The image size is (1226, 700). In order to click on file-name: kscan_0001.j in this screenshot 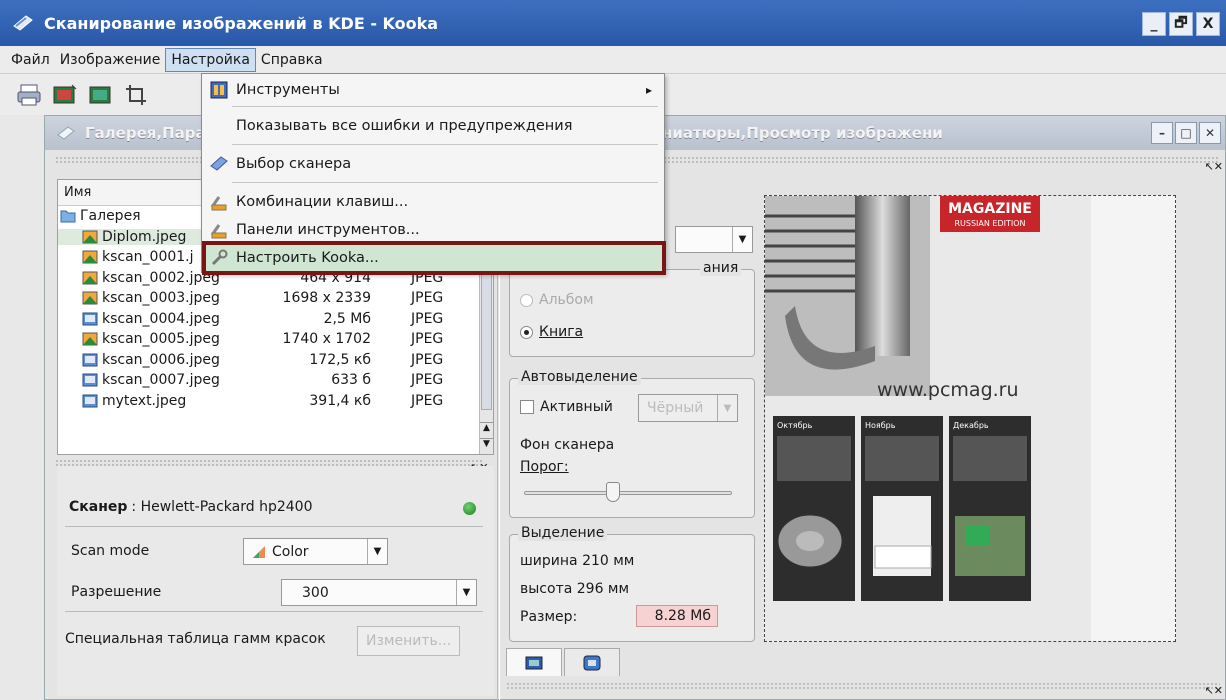, I will do `click(148, 257)`.